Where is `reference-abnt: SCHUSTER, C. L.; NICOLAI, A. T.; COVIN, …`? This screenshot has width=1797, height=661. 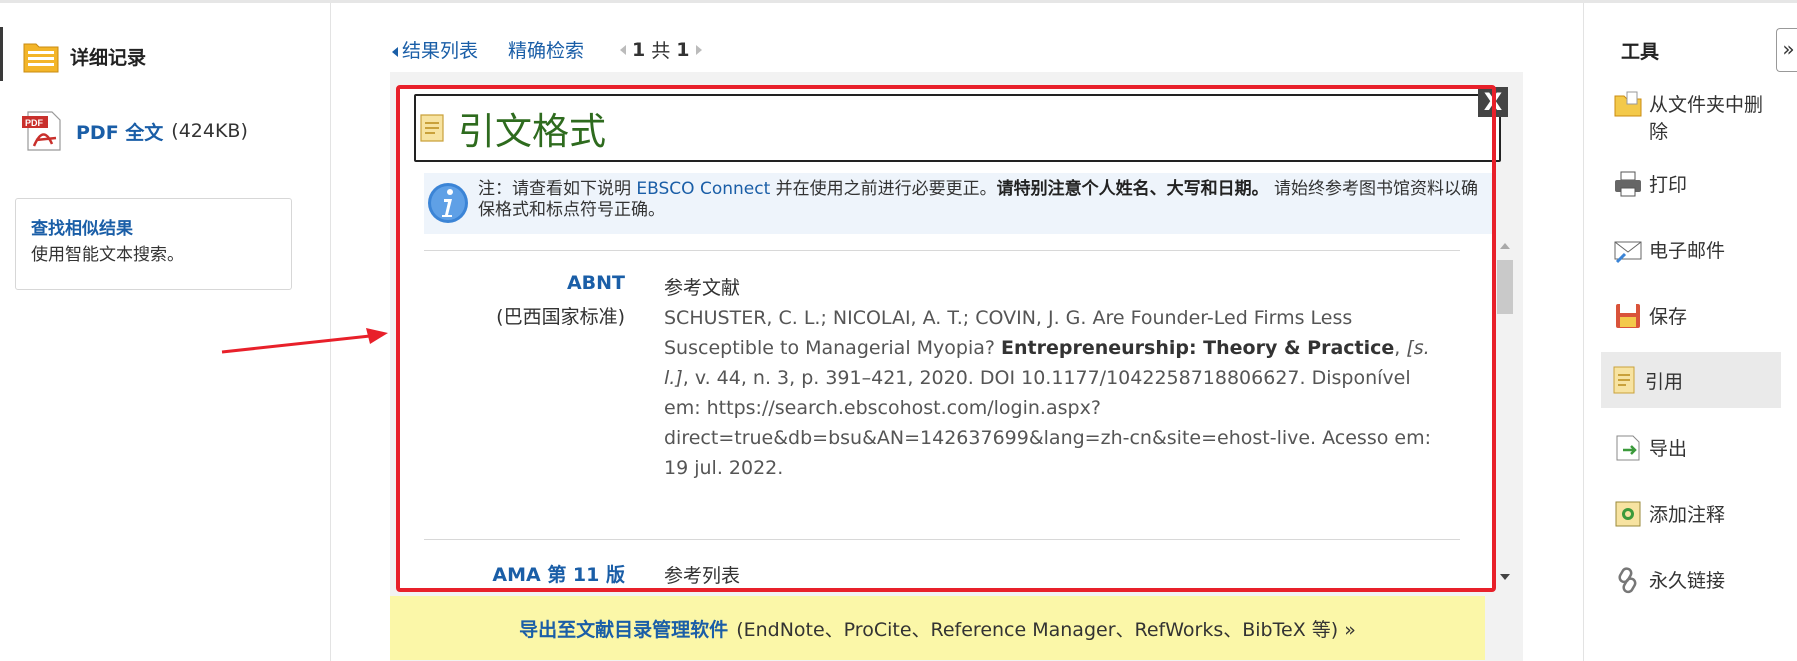 reference-abnt: SCHUSTER, C. L.; NICOLAI, A. T.; COVIN, … is located at coordinates (1047, 393).